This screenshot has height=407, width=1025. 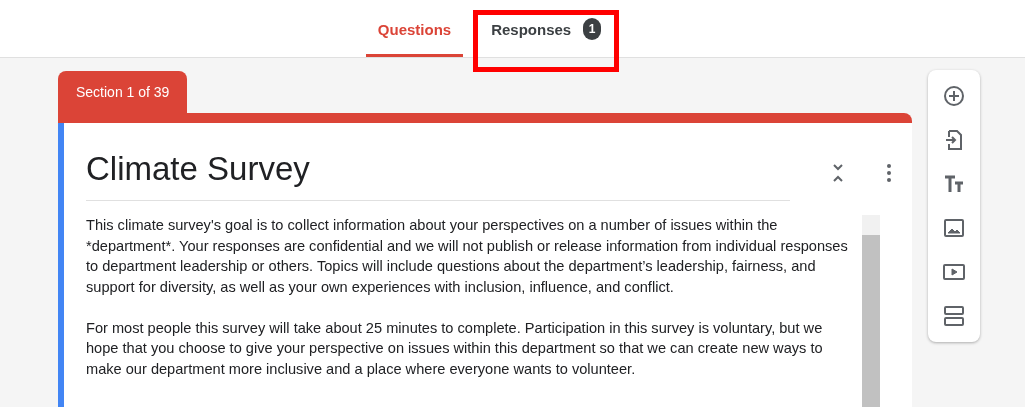 I want to click on image-icon, so click(x=954, y=228).